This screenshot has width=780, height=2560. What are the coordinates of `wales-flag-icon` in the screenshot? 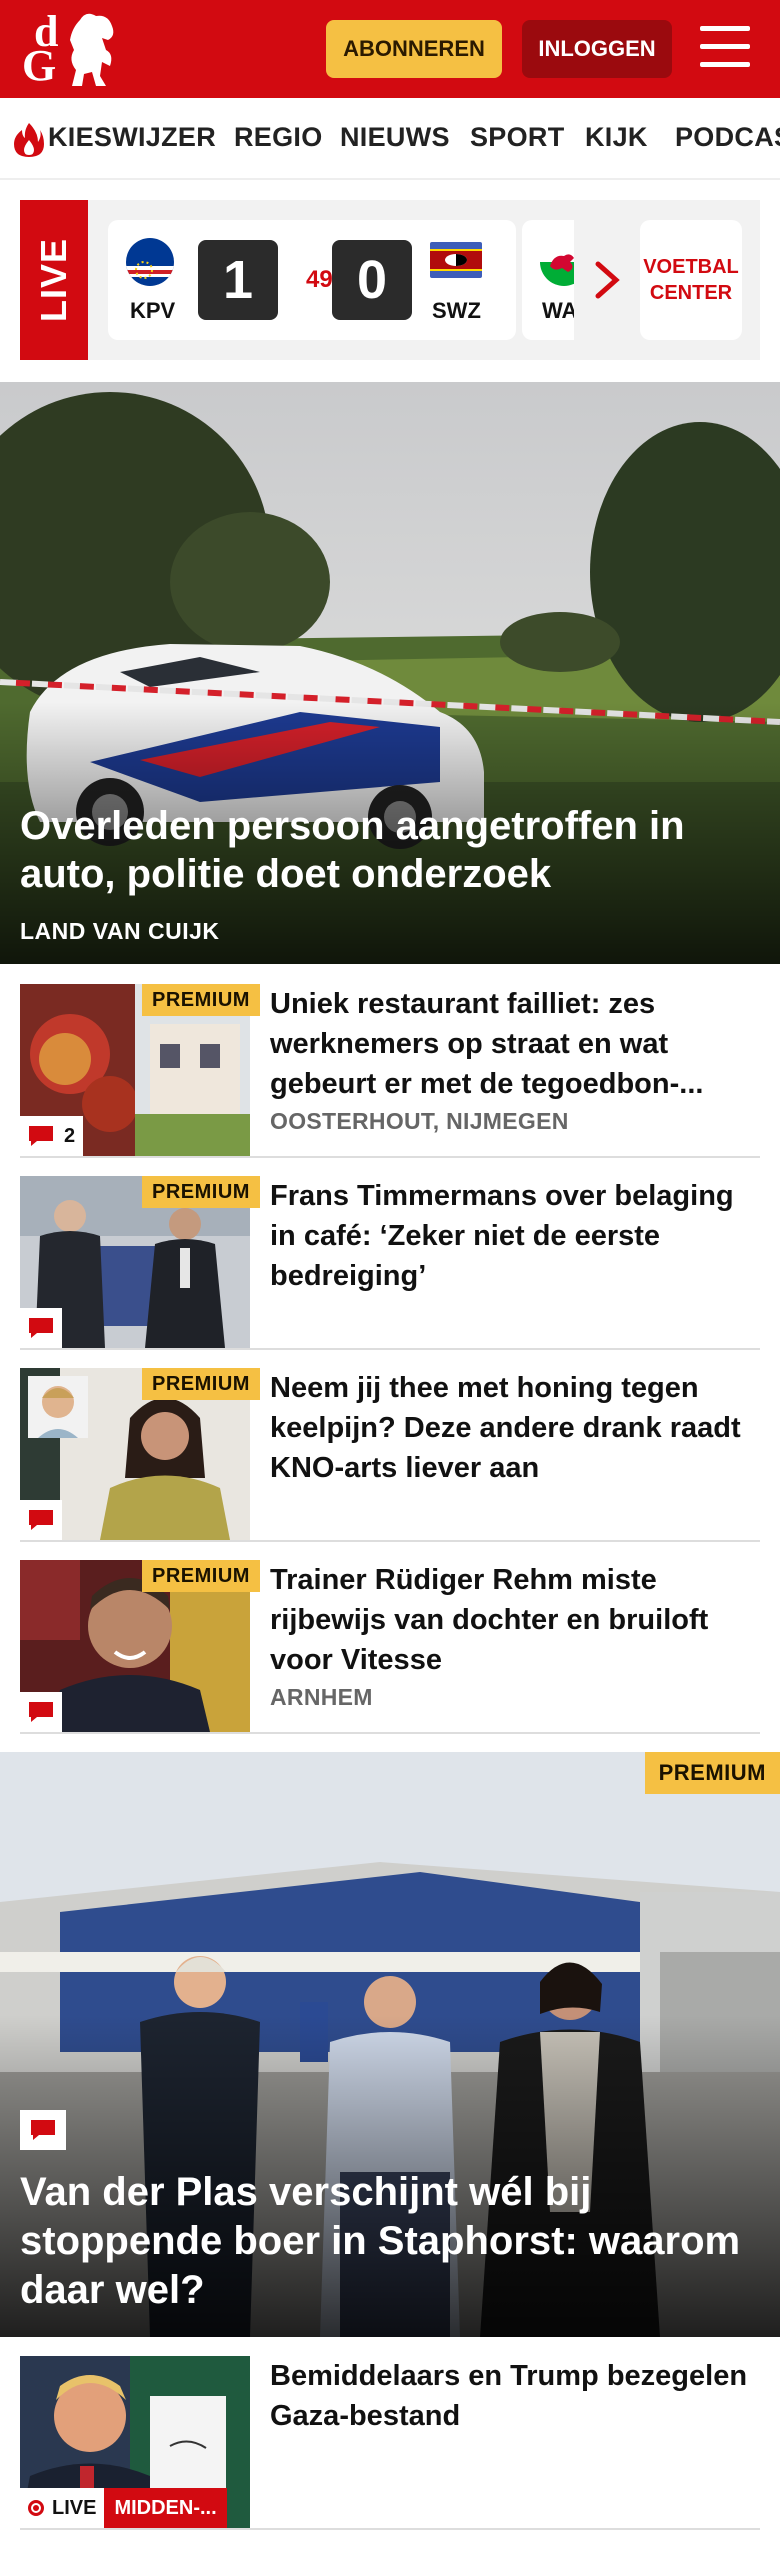 It's located at (557, 262).